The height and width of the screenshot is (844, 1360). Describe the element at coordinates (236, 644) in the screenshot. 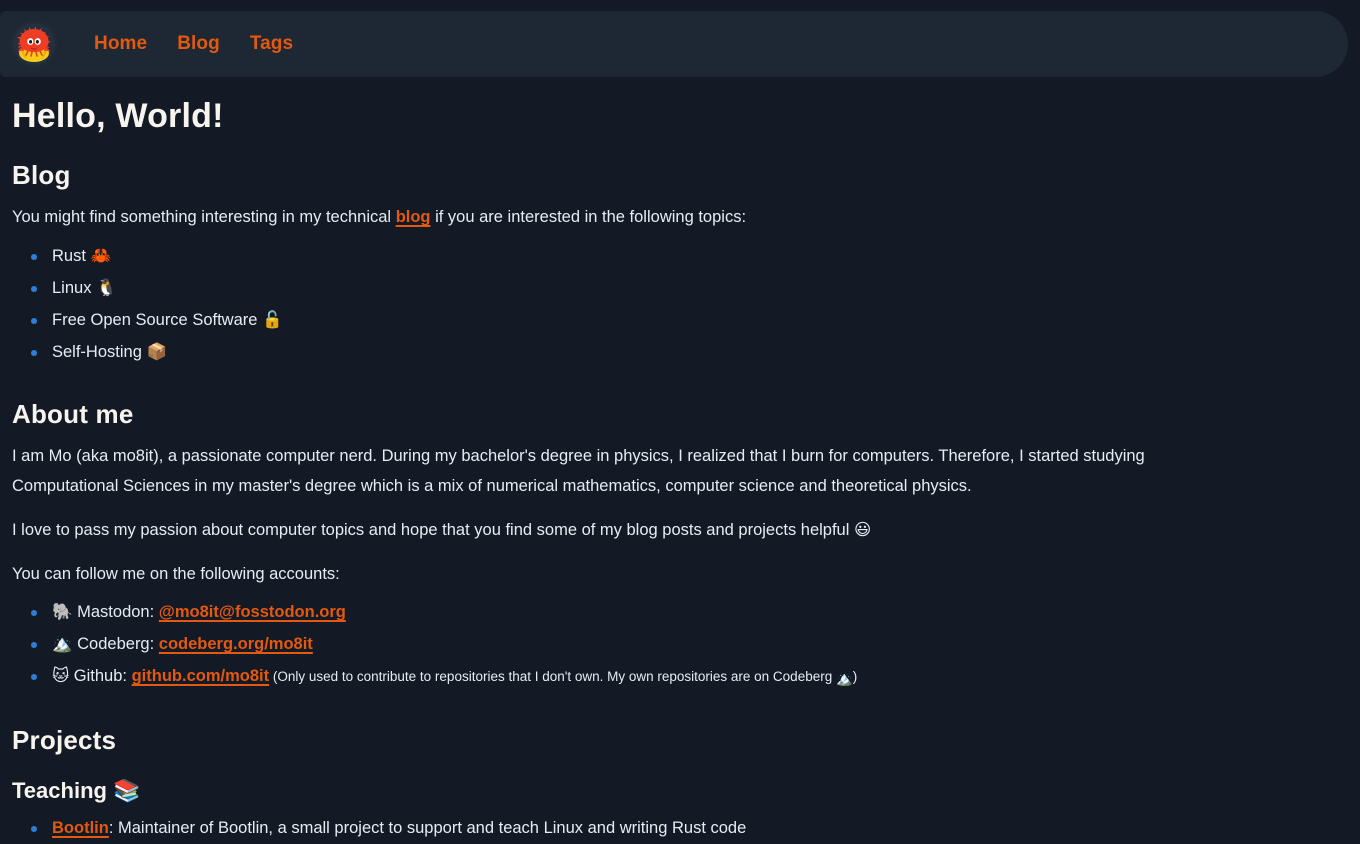

I see `codeberg-link: codeberg.org/mo8it` at that location.